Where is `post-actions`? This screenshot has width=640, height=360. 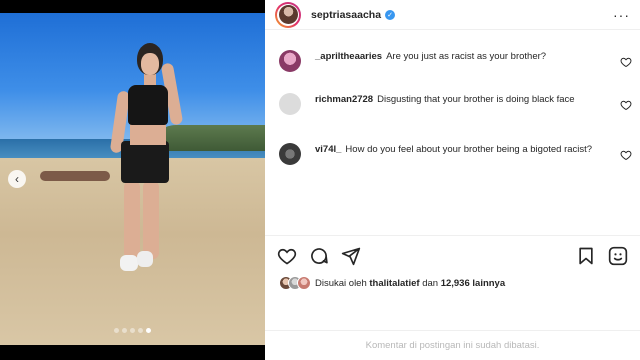
post-actions is located at coordinates (452, 255).